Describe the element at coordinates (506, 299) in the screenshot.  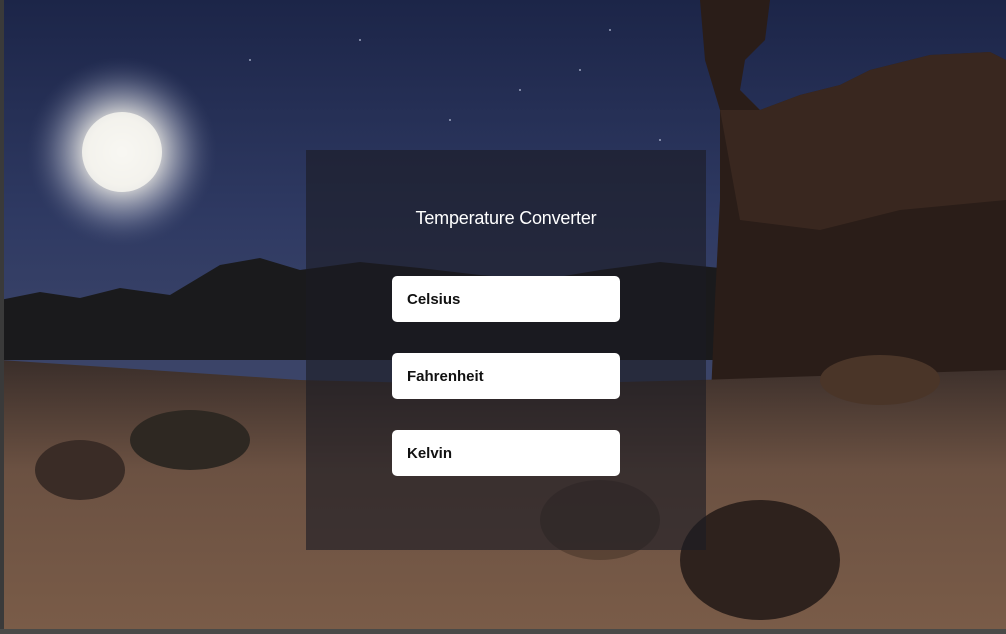
I see `celsius-input` at that location.